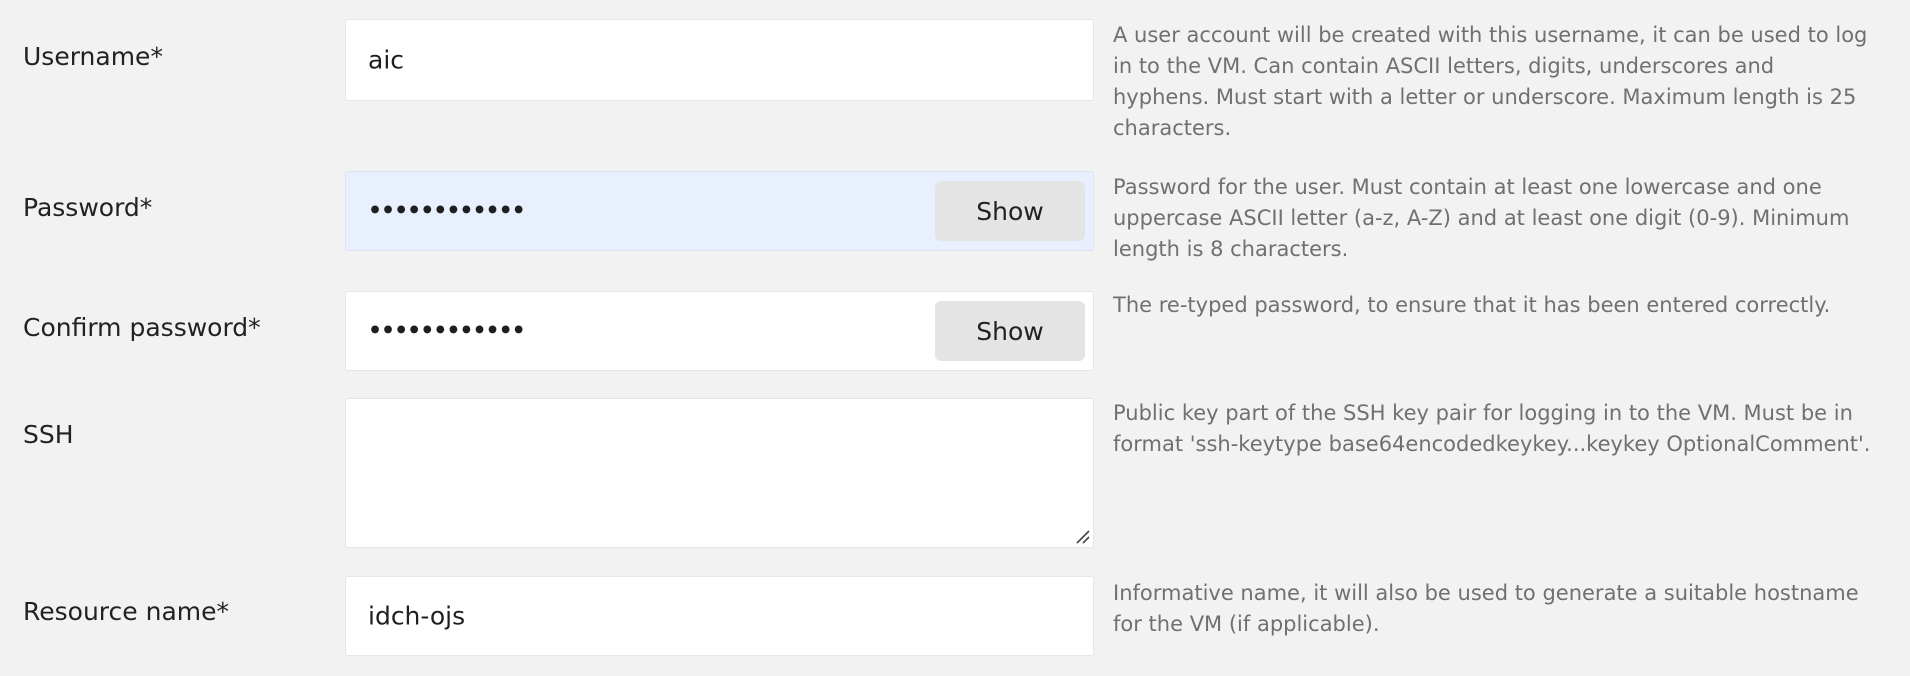  I want to click on resource-name-label: Resource name*, so click(126, 611).